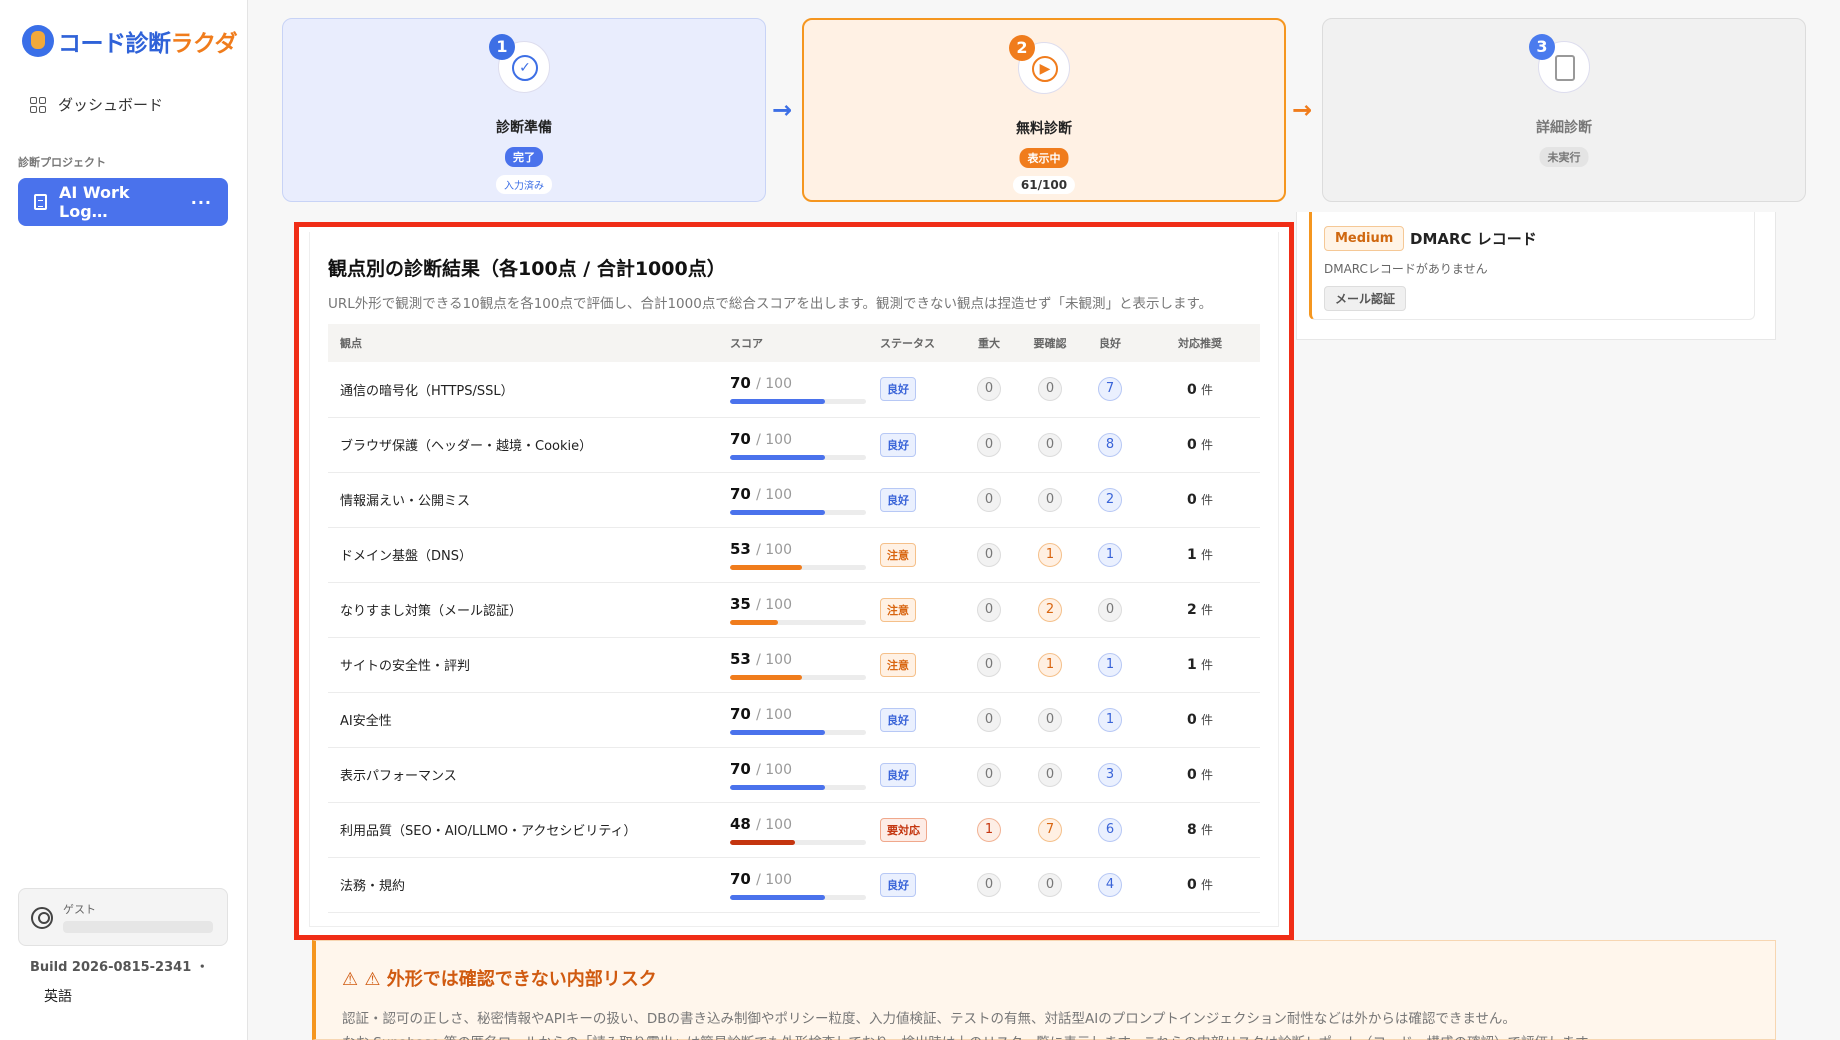 The width and height of the screenshot is (1840, 1040). Describe the element at coordinates (201, 202) in the screenshot. I see `more-icon: ···` at that location.